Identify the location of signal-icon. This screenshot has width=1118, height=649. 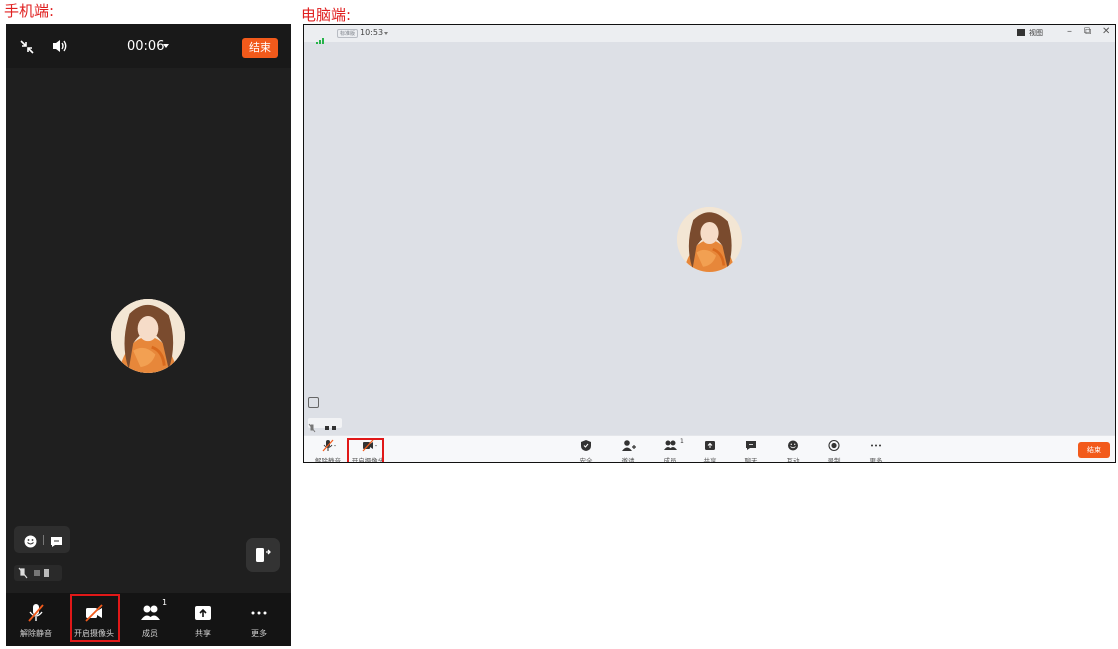
(320, 38).